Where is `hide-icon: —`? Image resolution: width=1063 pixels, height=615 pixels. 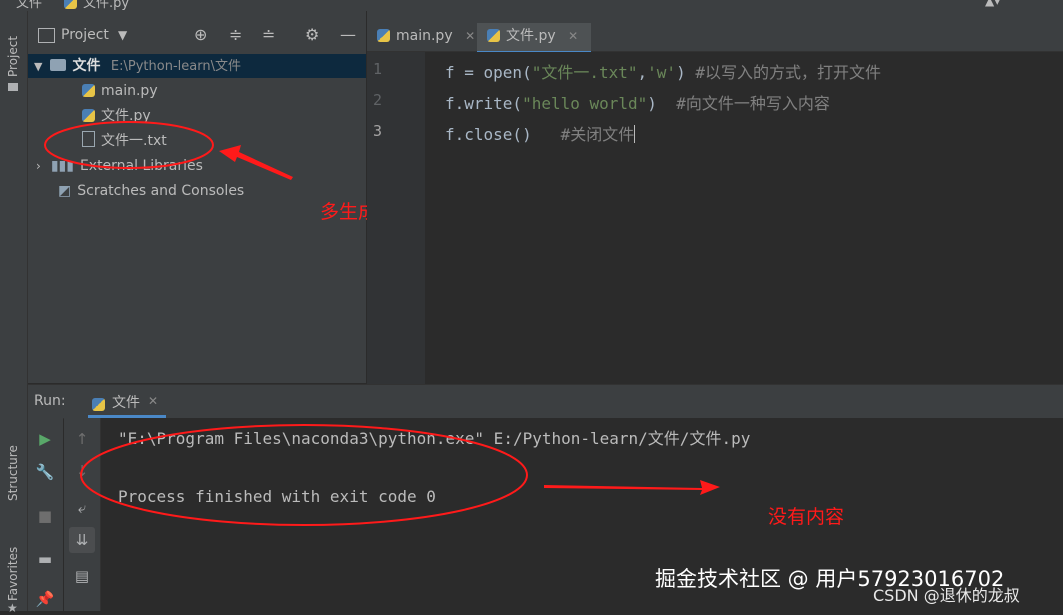 hide-icon: — is located at coordinates (348, 35).